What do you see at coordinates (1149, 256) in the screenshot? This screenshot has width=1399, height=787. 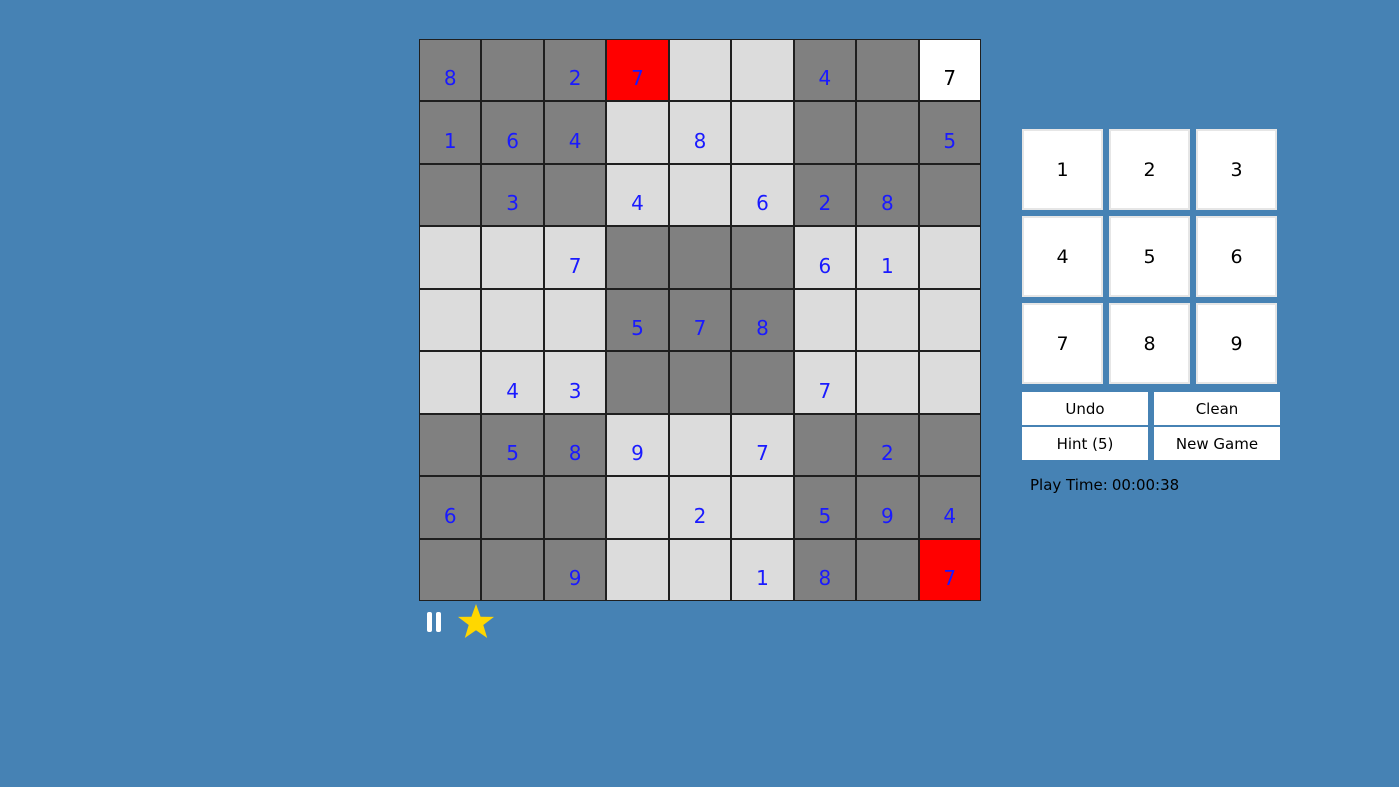 I see `keypad-key-5: 5` at bounding box center [1149, 256].